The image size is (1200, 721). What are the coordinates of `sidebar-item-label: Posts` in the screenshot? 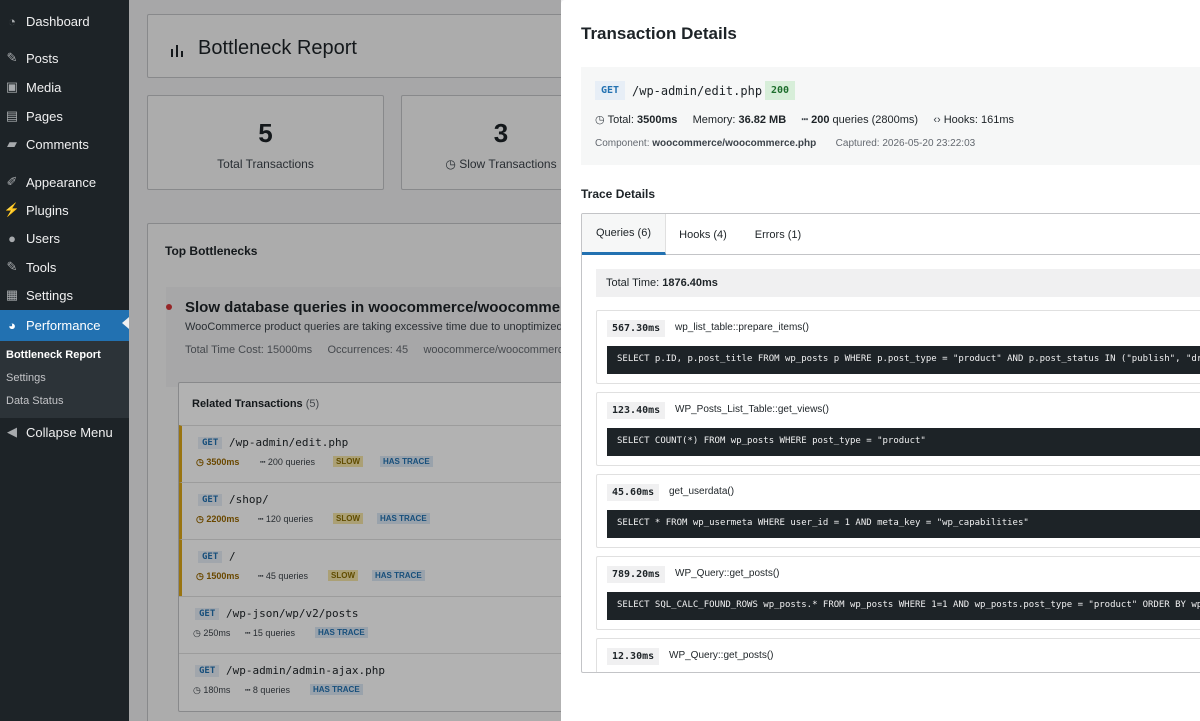 It's located at (42, 58).